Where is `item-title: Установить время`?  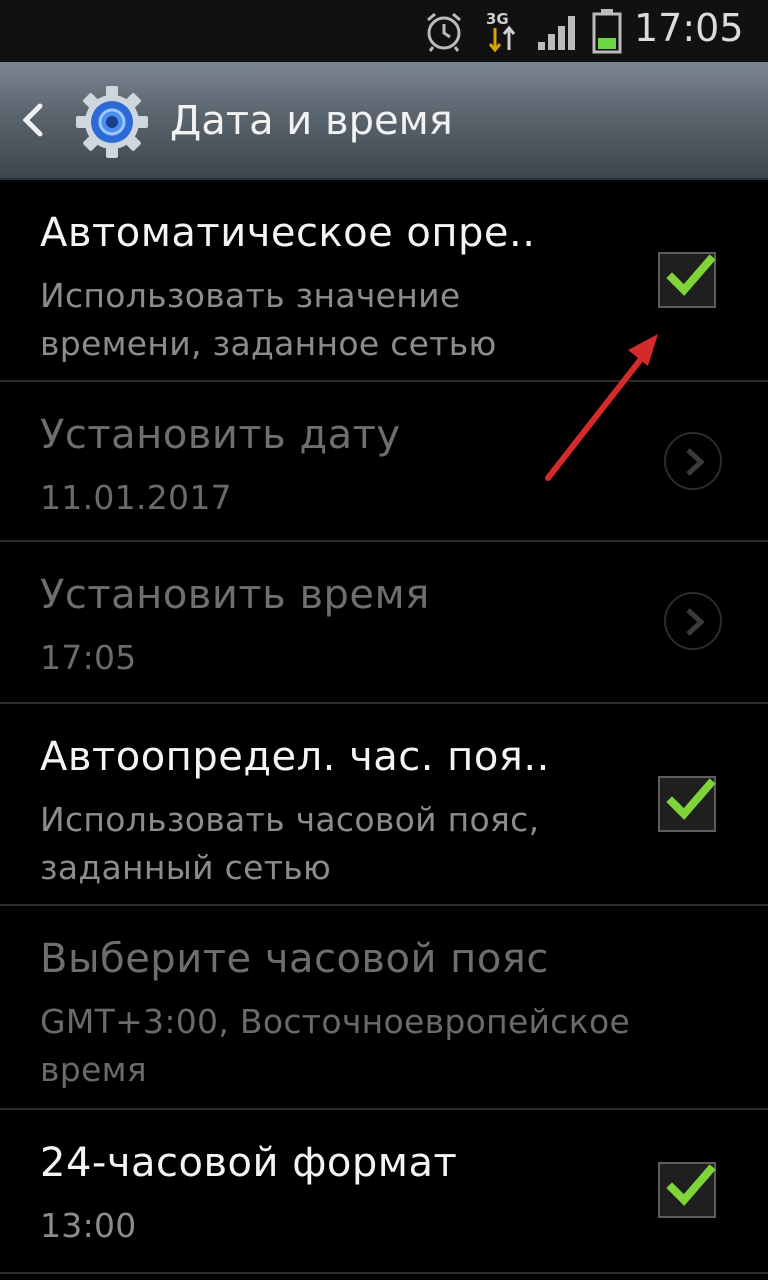 item-title: Установить время is located at coordinates (235, 595).